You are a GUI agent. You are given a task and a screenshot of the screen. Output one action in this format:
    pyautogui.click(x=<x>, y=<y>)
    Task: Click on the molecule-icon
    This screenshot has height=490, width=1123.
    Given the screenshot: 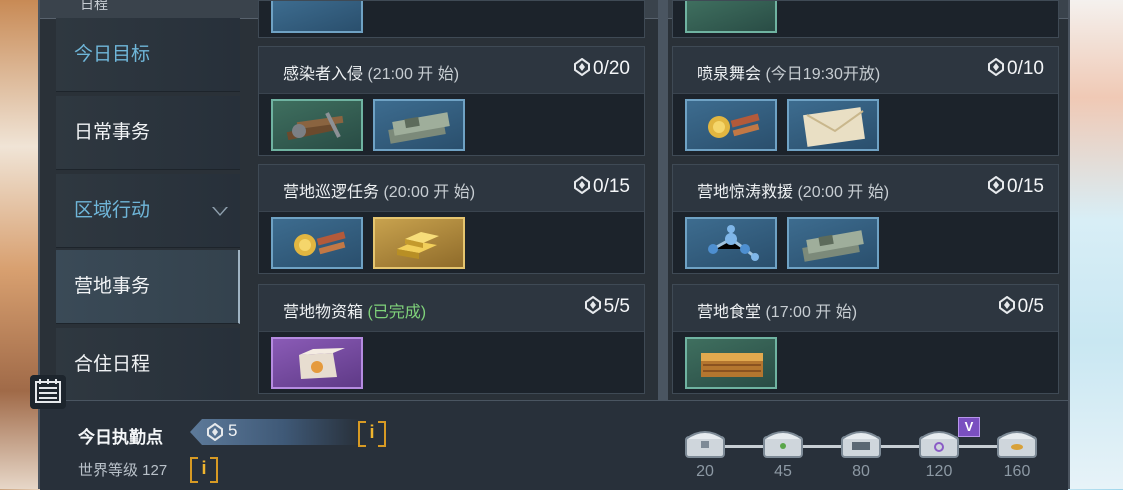 What is the action you would take?
    pyautogui.click(x=731, y=243)
    